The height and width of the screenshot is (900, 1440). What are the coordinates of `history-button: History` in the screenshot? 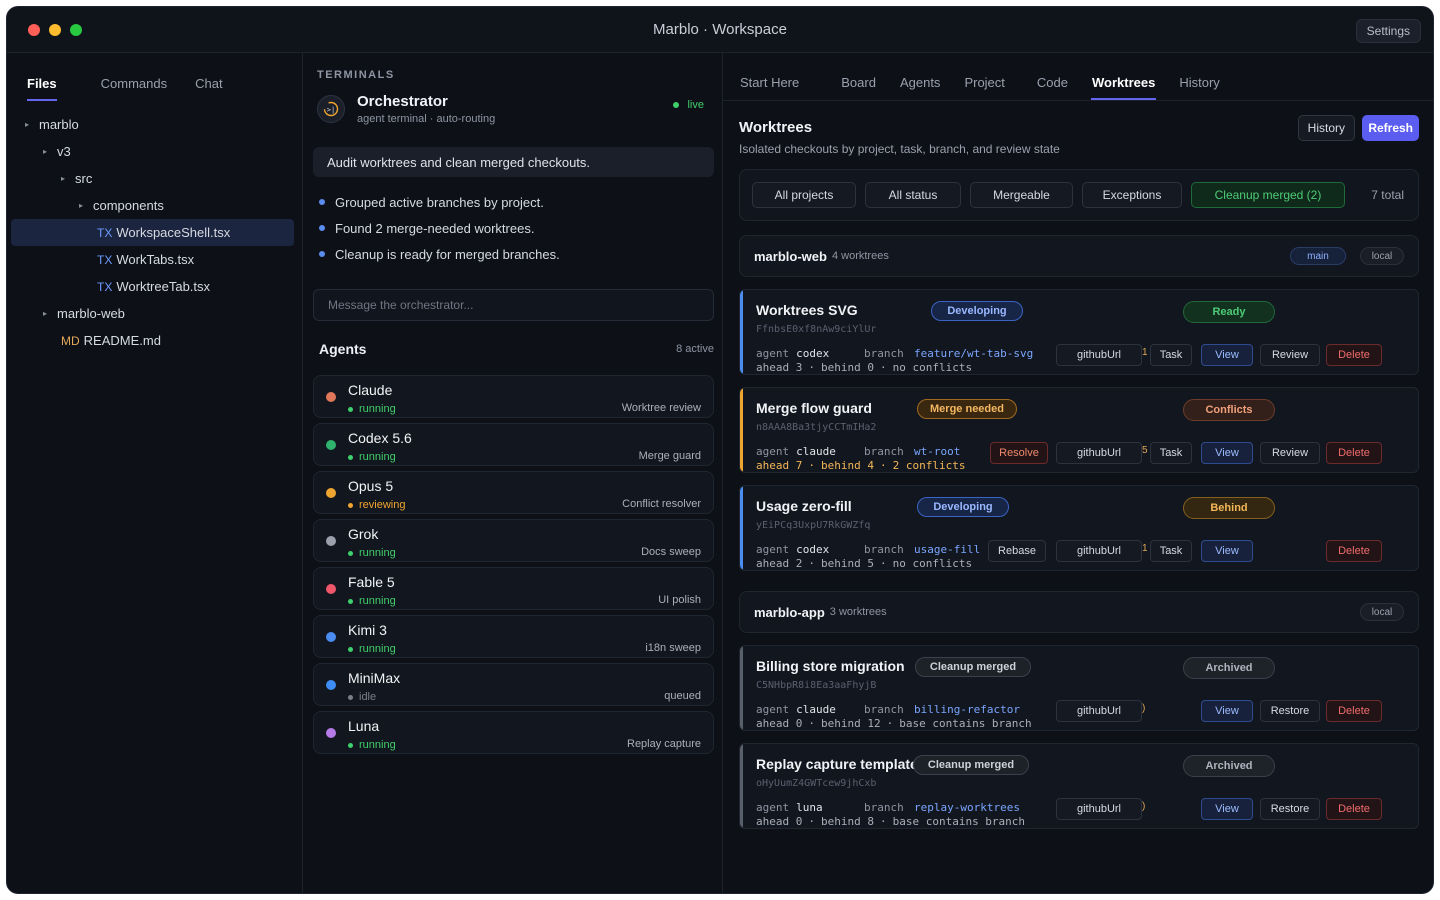 It's located at (1326, 128).